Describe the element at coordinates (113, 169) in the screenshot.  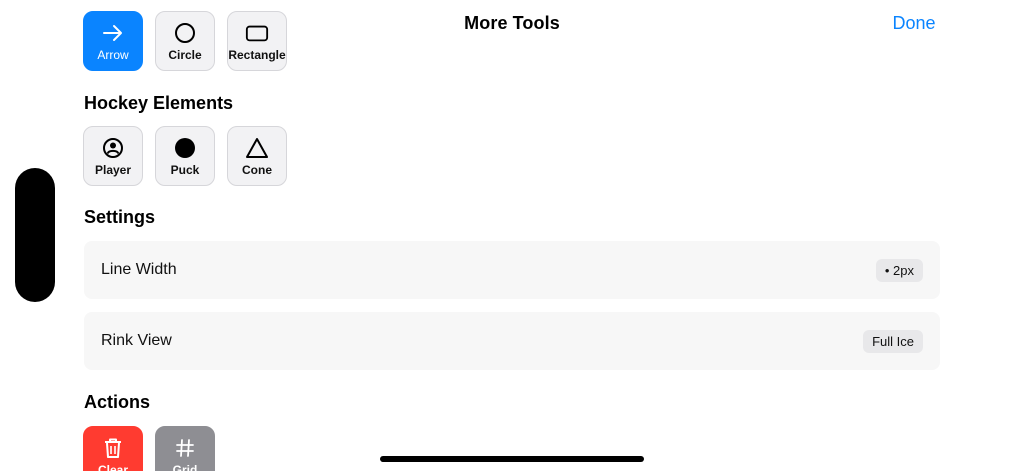
I see `element-label: Player` at that location.